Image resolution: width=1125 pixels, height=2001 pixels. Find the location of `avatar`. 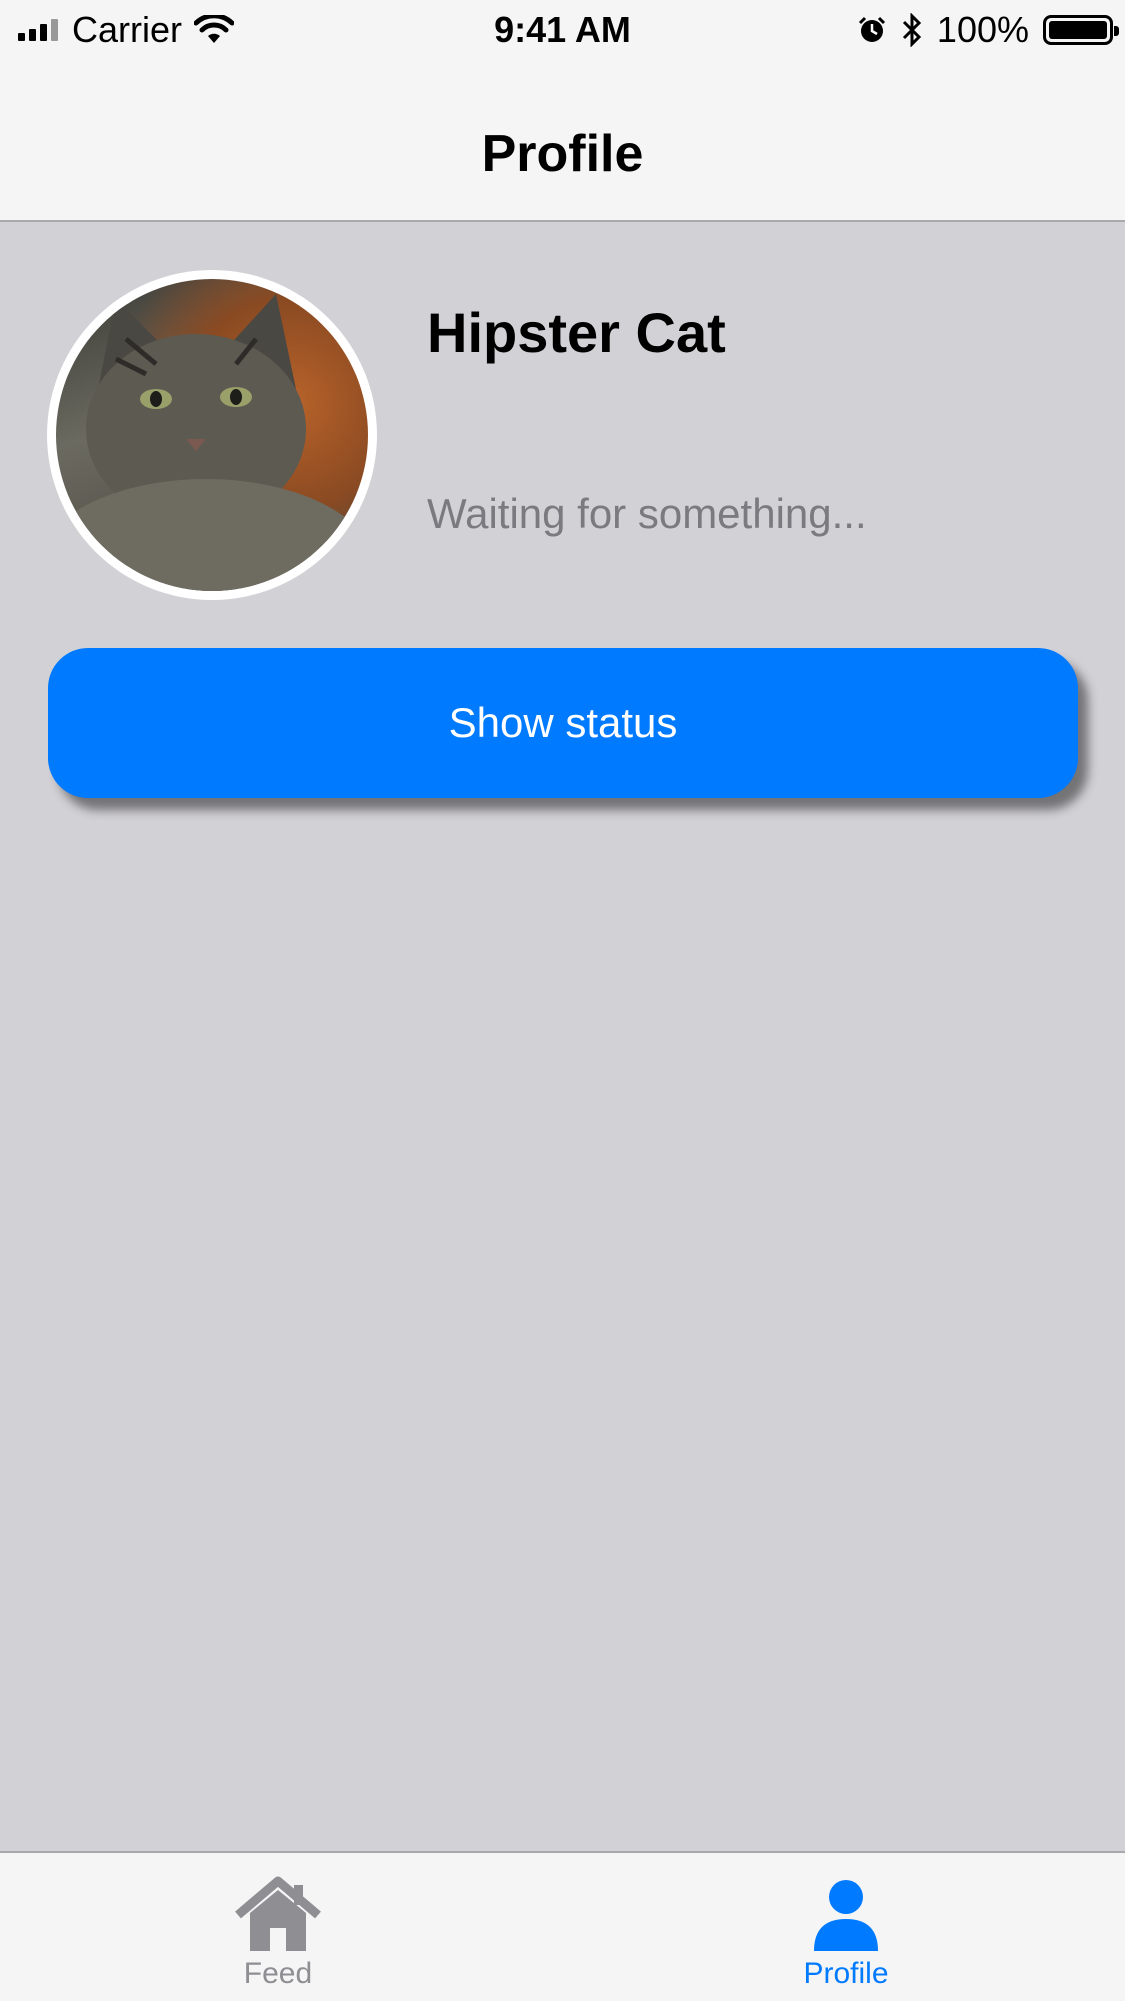

avatar is located at coordinates (212, 435).